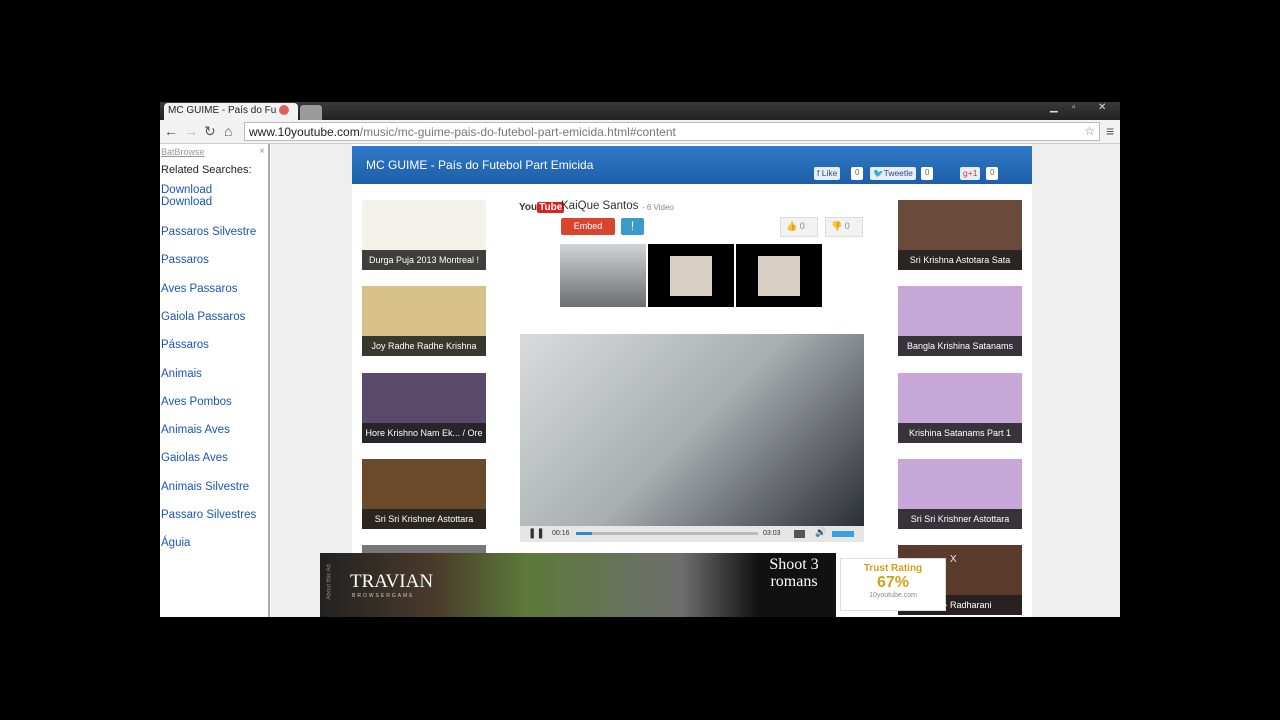 This screenshot has height=720, width=1280. I want to click on ad-close-button: X, so click(953, 559).